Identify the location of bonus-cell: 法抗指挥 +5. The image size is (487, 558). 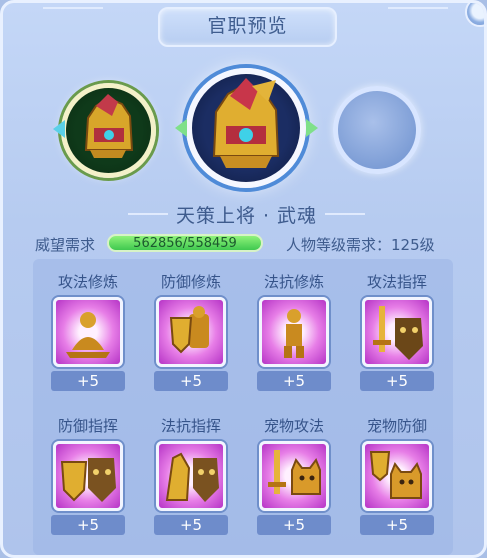
(191, 475).